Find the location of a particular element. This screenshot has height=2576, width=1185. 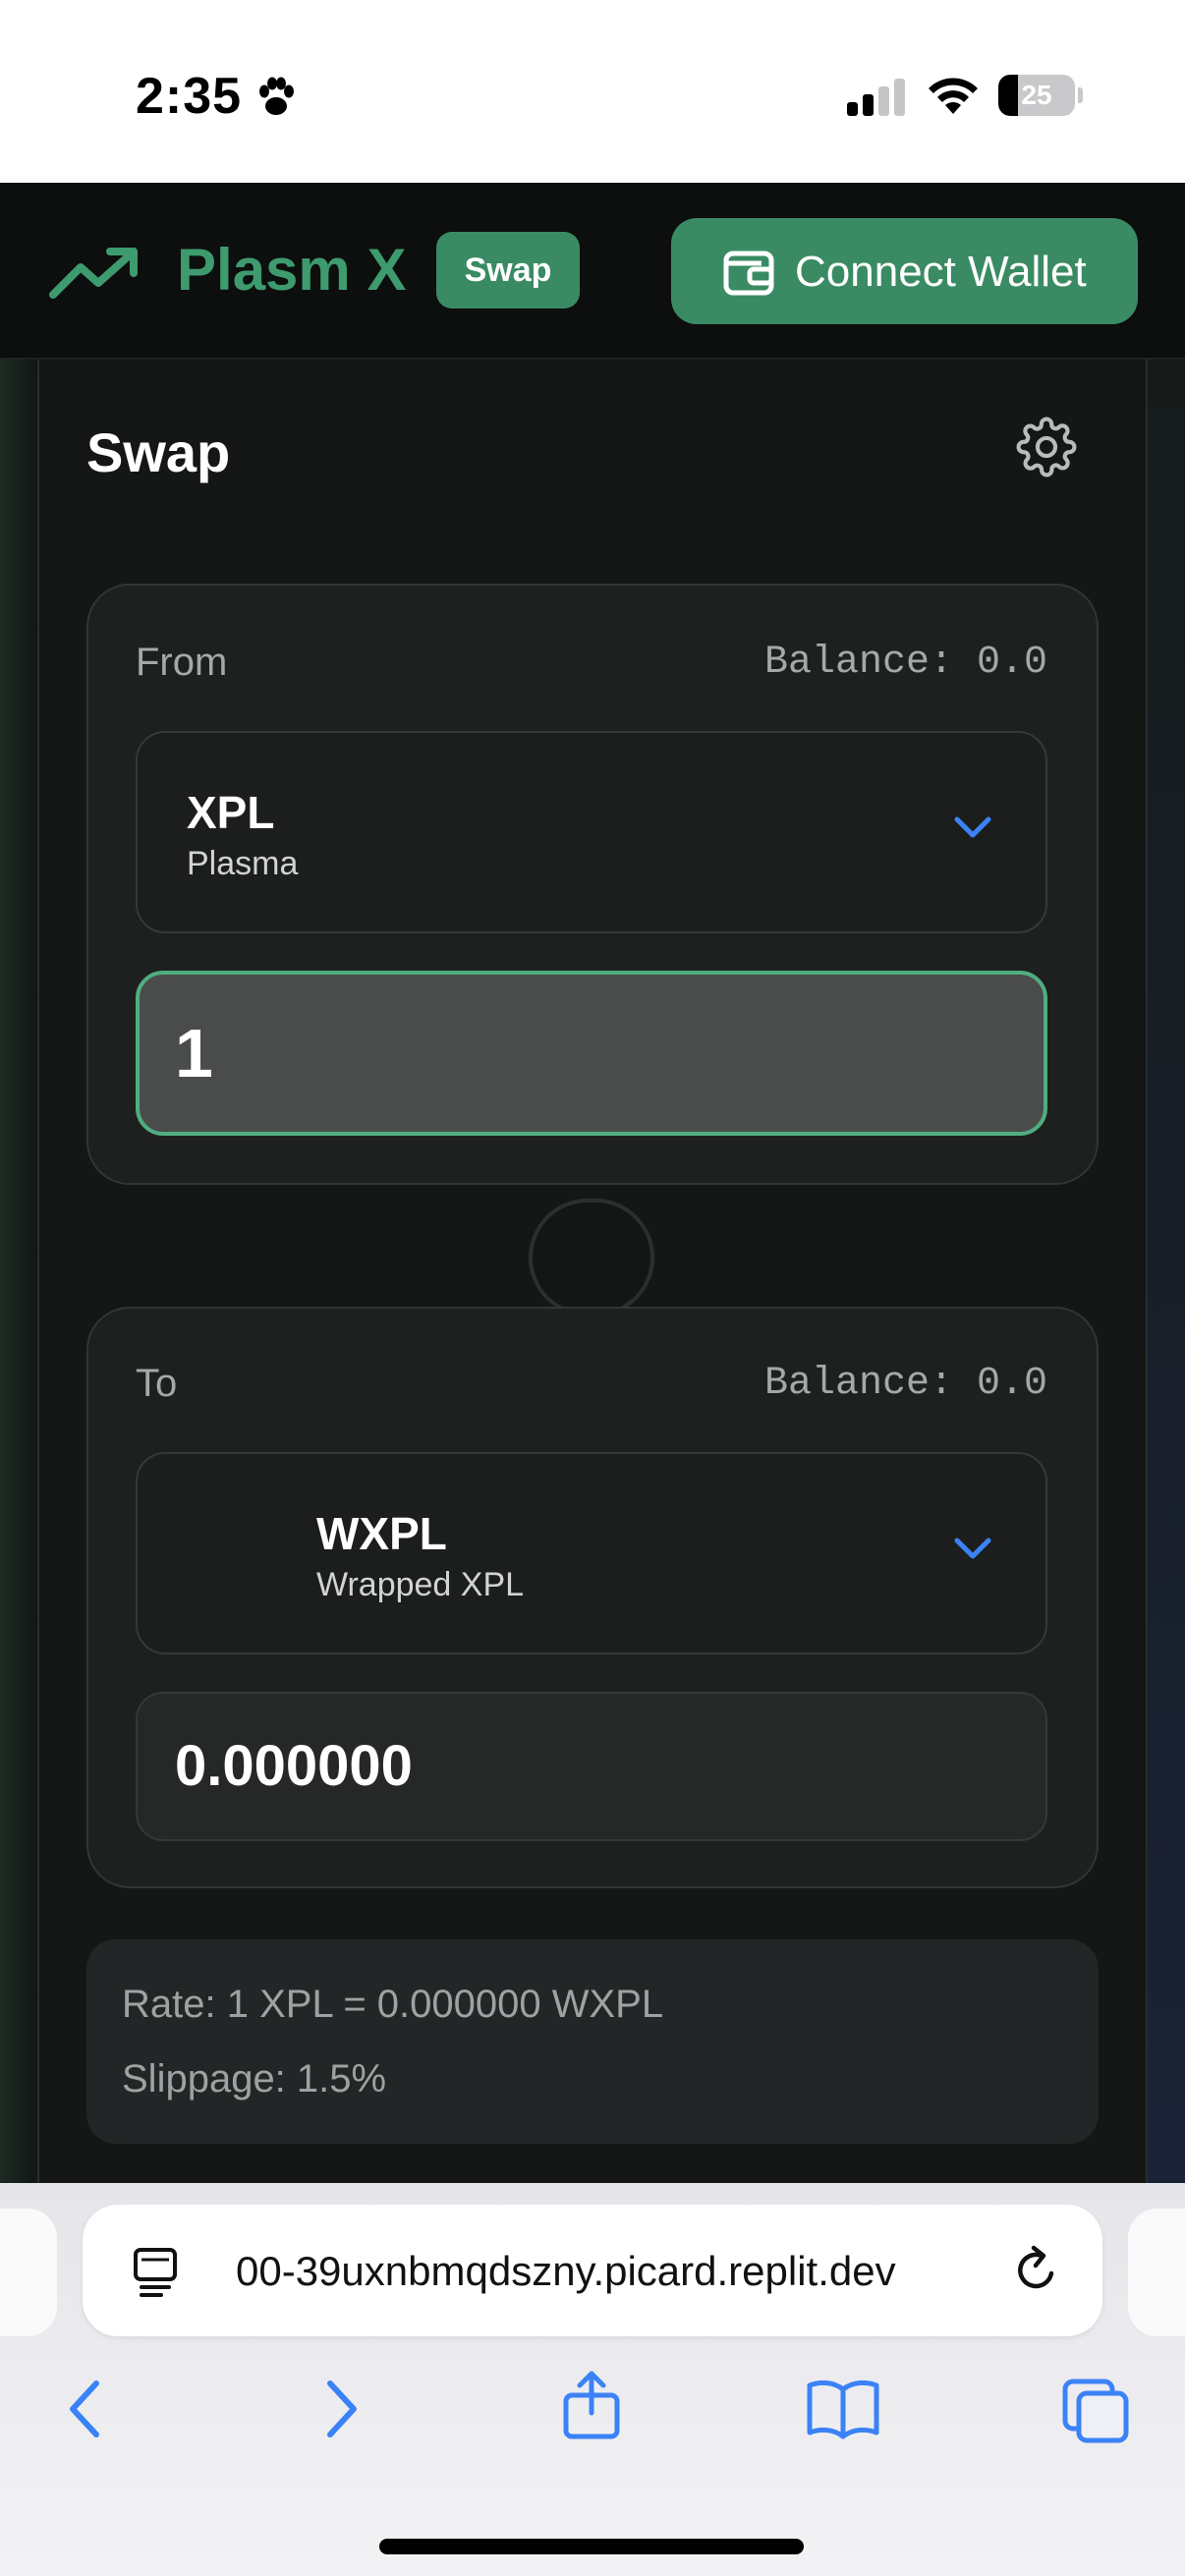

gear-icon is located at coordinates (1046, 447).